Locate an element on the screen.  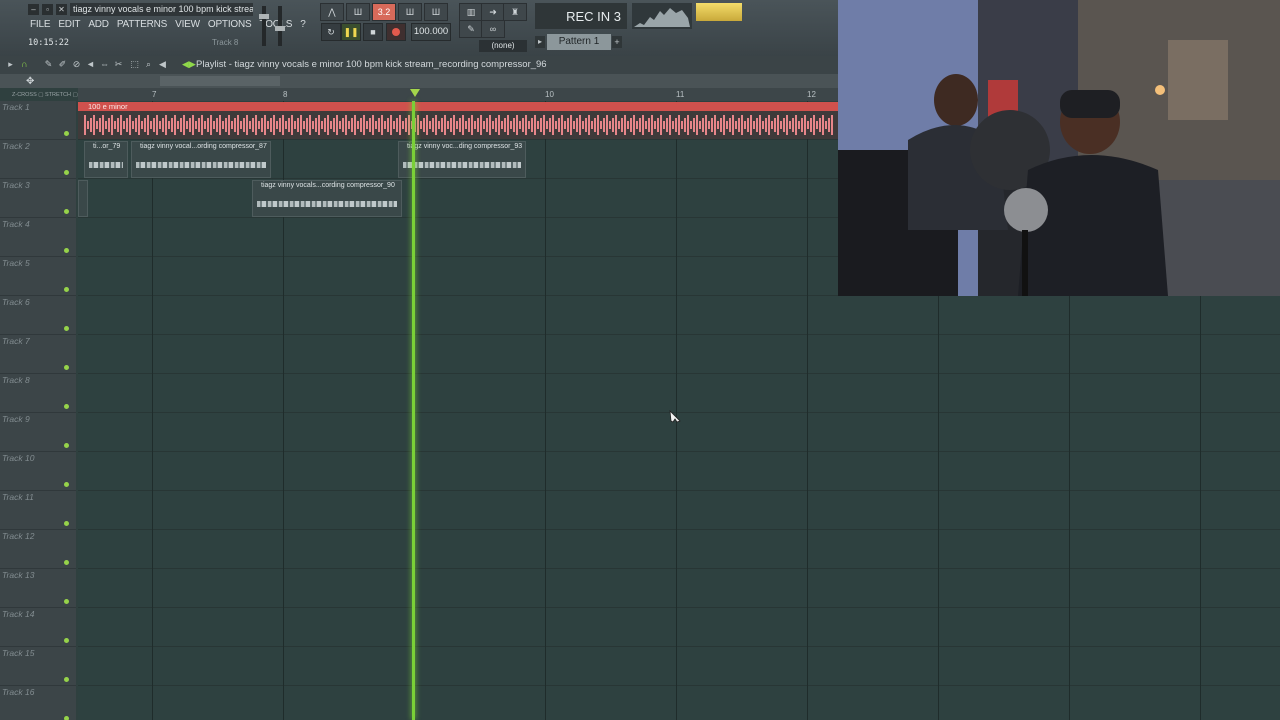
draw-tool-icon: ✎ is located at coordinates (48, 64).